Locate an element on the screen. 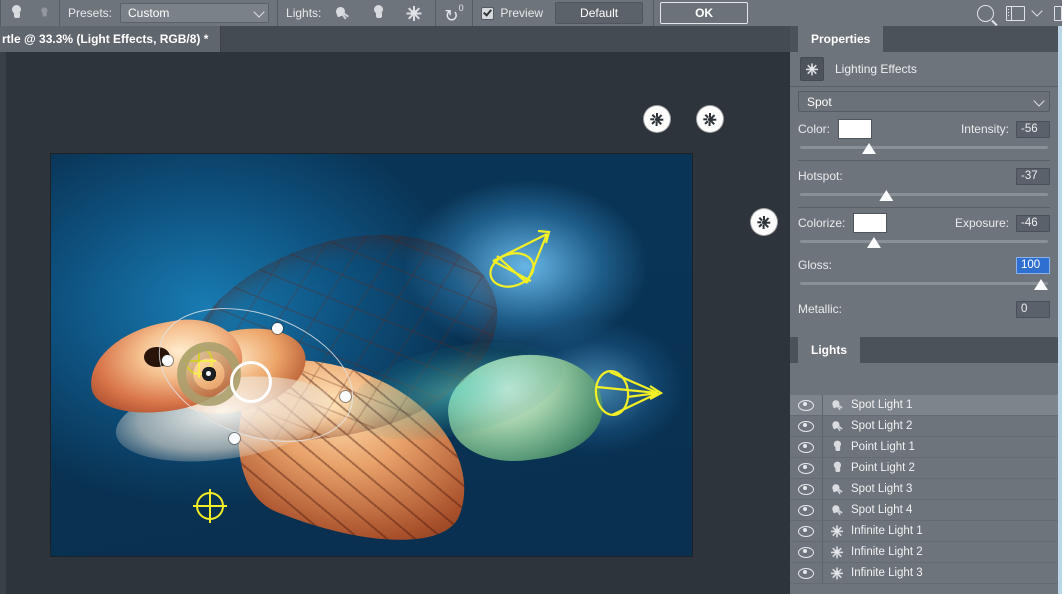  light-type-value: Spot is located at coordinates (819, 101).